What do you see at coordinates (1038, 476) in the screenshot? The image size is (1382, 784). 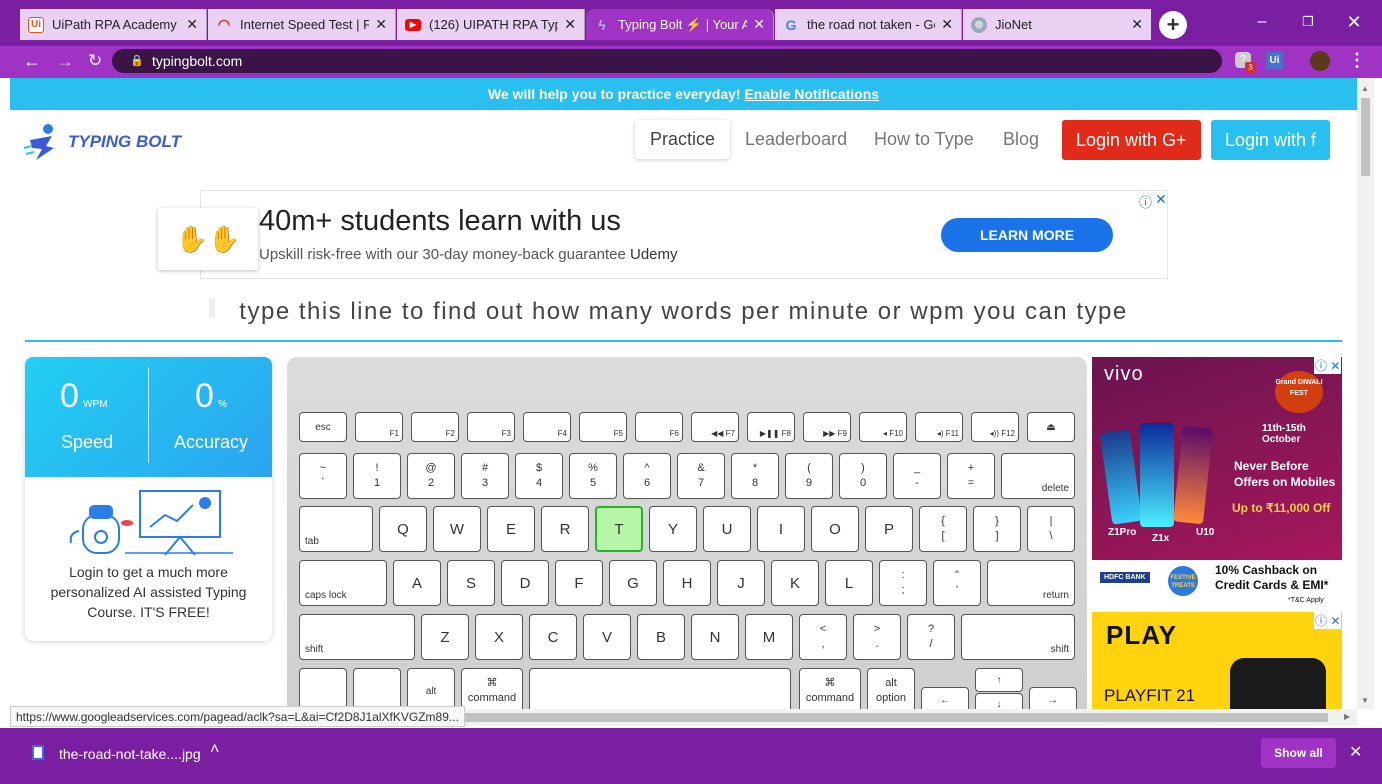 I see `key-delete: delete` at bounding box center [1038, 476].